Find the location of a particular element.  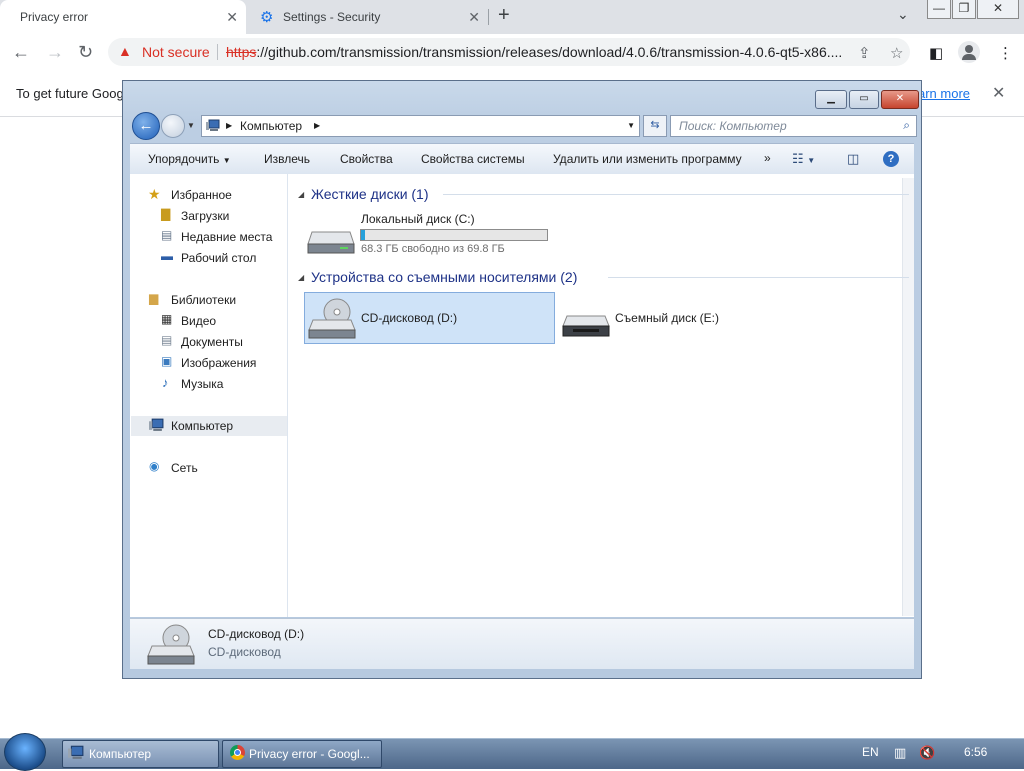

star-icon: ★ is located at coordinates (154, 194).